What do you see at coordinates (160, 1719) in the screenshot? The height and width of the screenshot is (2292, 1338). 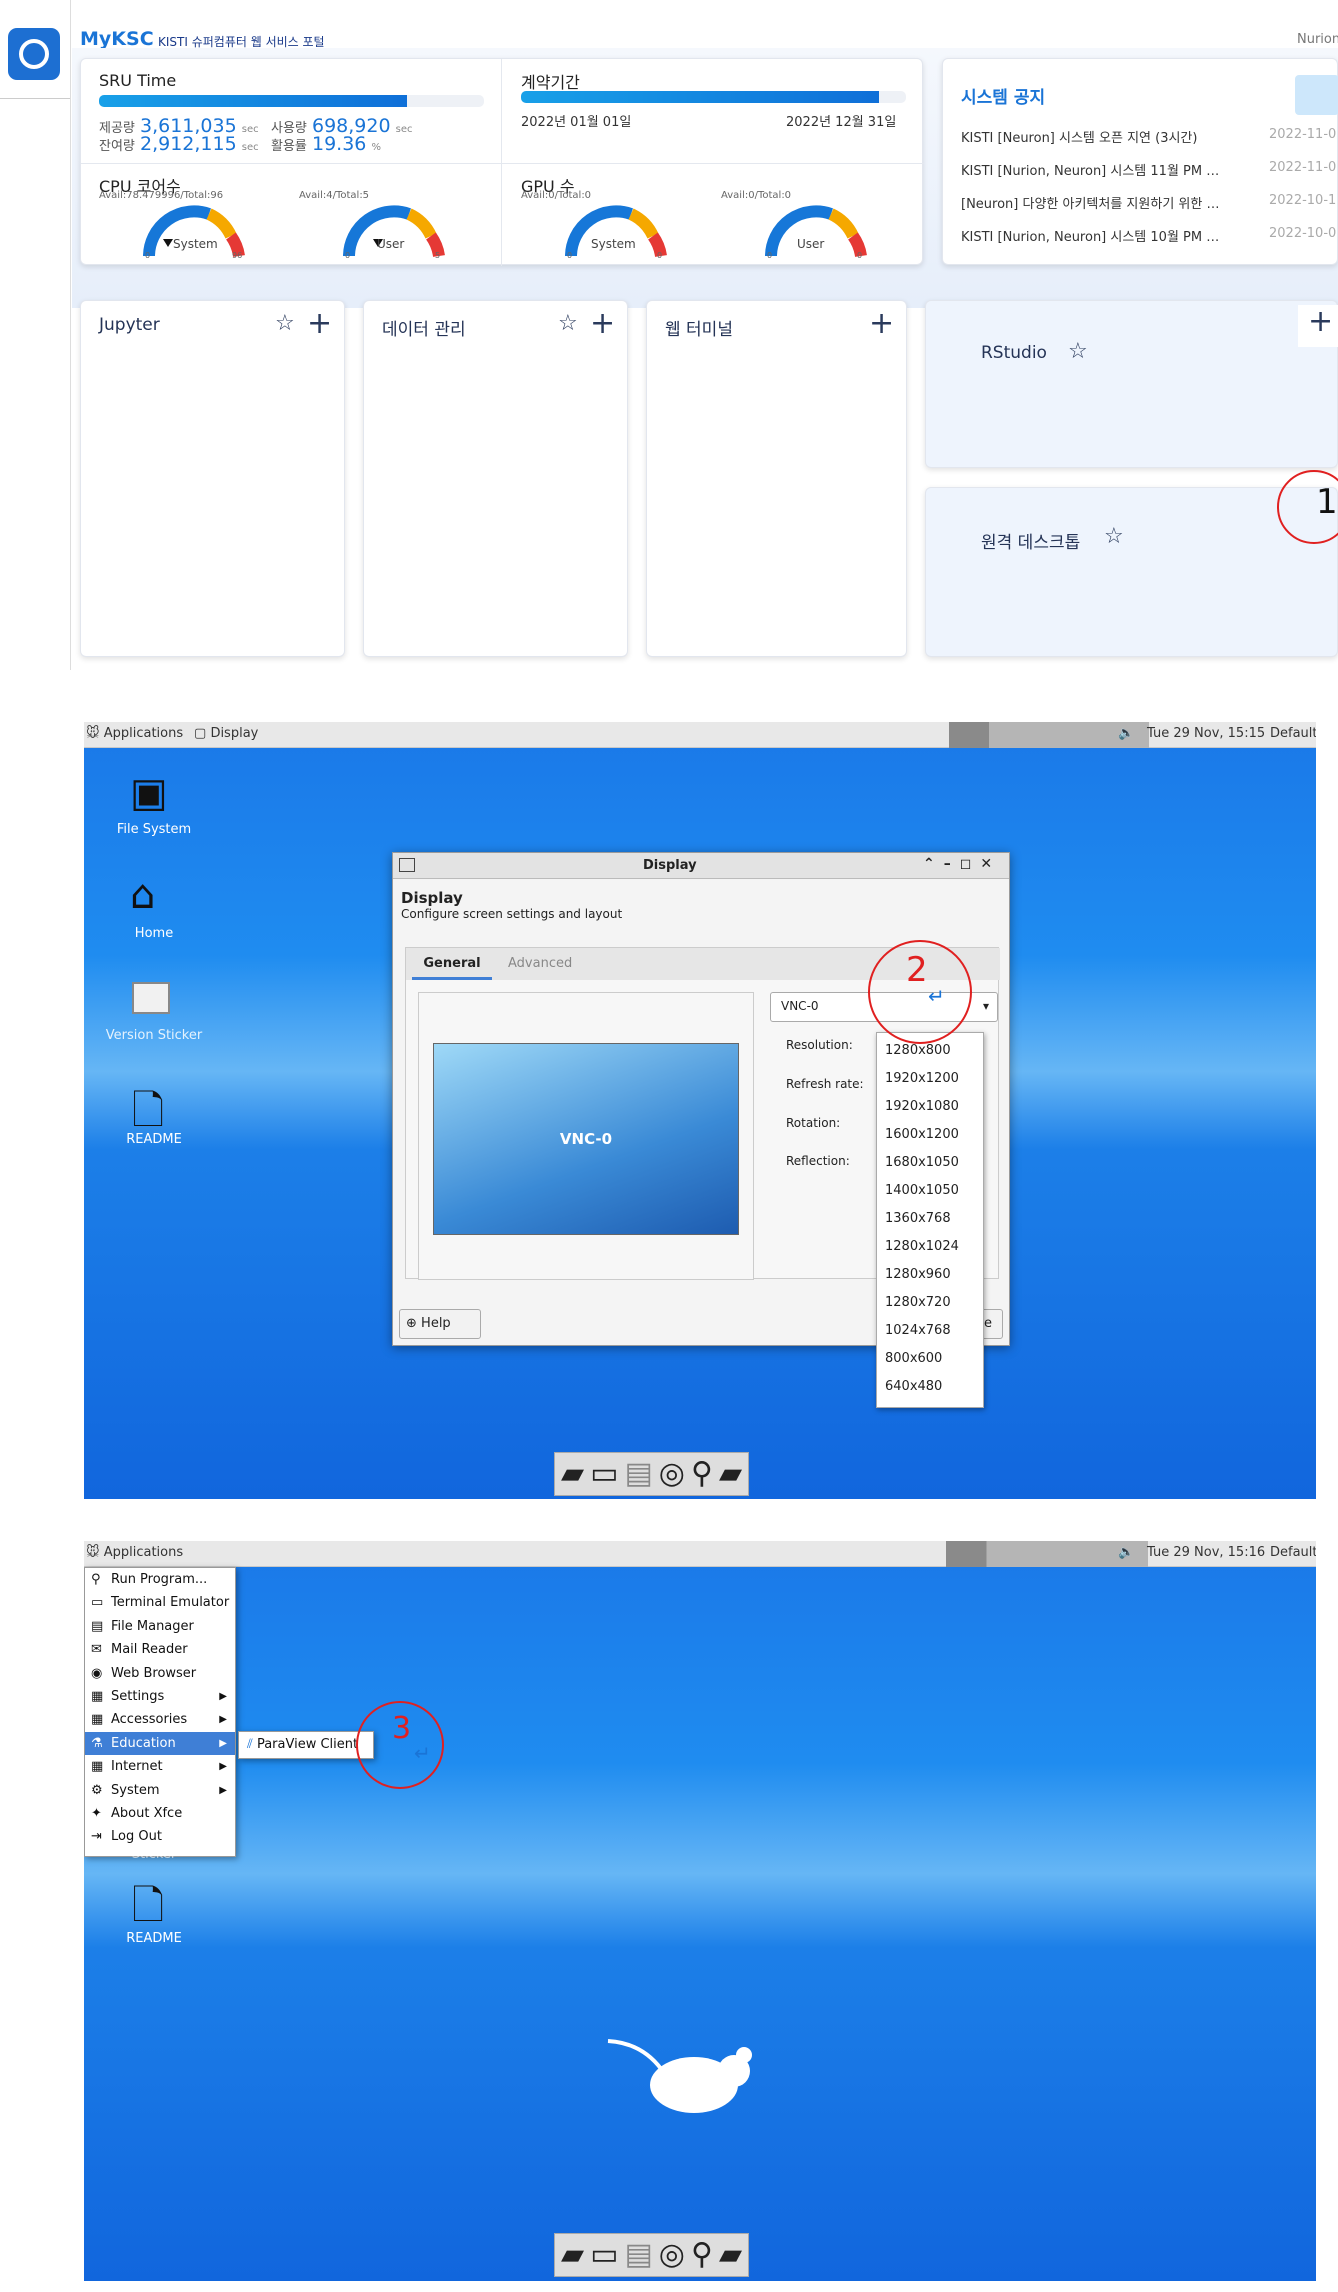 I see `menu-item-accessories: ▦ Accessories ▶` at bounding box center [160, 1719].